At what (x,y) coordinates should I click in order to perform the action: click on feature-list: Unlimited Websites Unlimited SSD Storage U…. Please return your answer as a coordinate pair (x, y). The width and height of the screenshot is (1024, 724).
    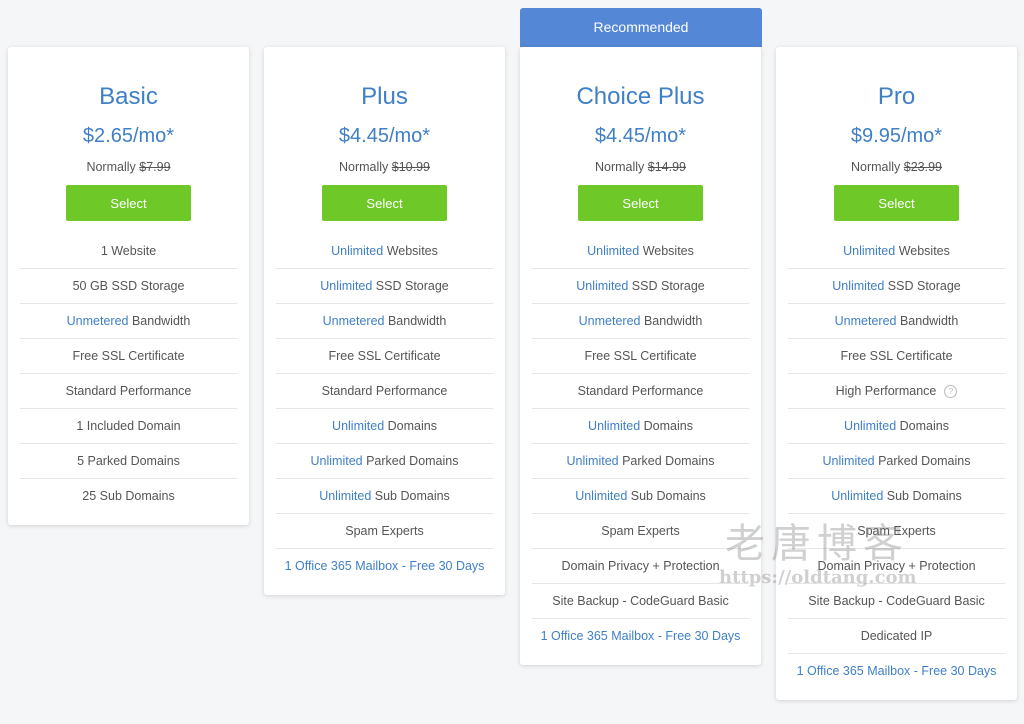
    Looking at the image, I should click on (384, 408).